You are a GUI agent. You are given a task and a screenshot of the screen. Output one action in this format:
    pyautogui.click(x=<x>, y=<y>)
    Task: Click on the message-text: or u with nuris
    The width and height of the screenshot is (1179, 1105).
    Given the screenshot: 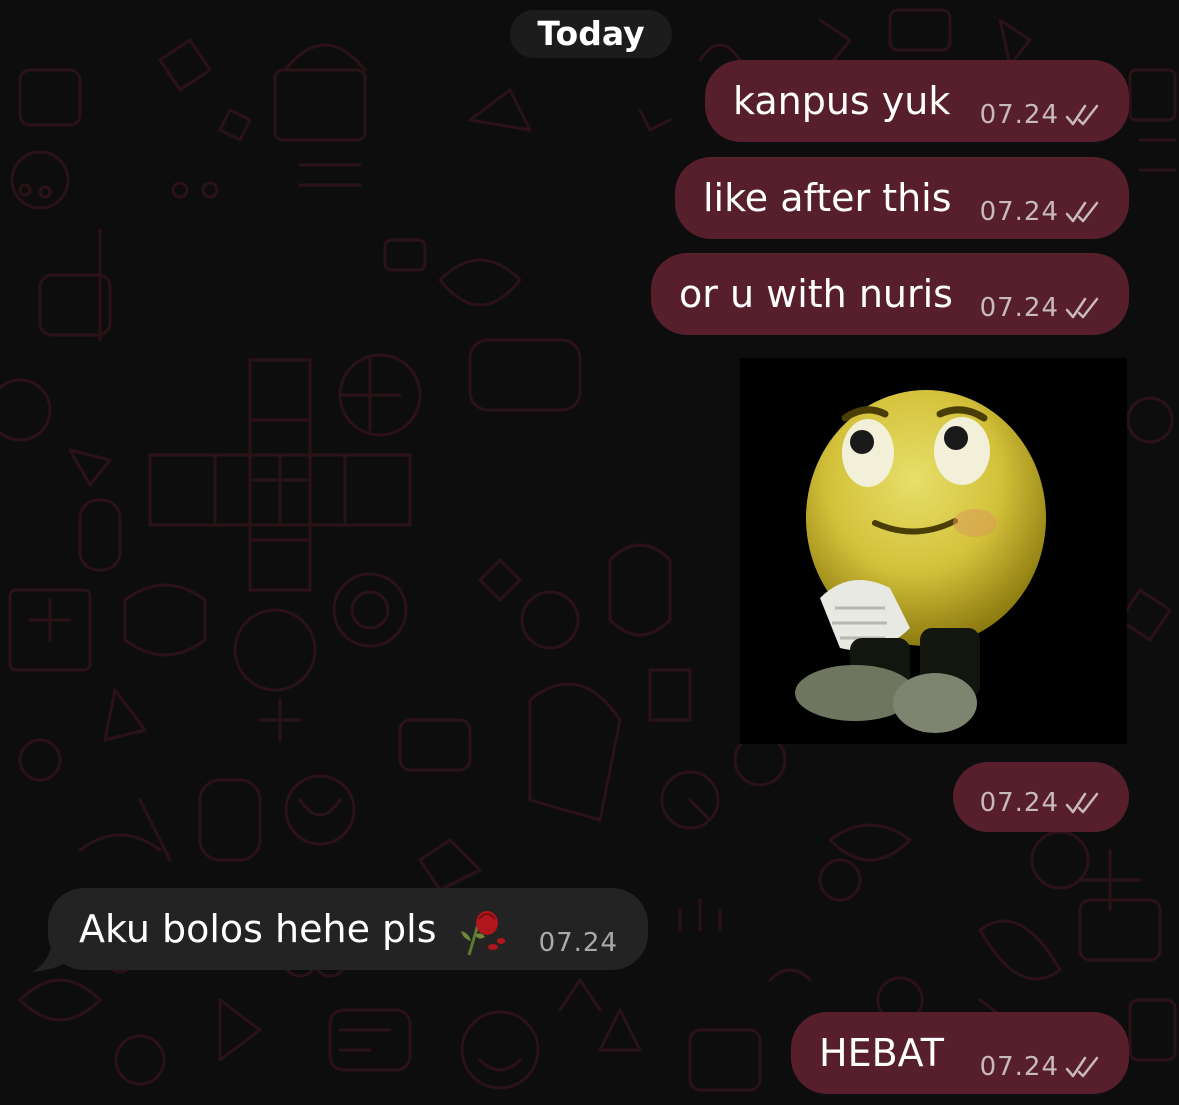 What is the action you would take?
    pyautogui.click(x=816, y=294)
    